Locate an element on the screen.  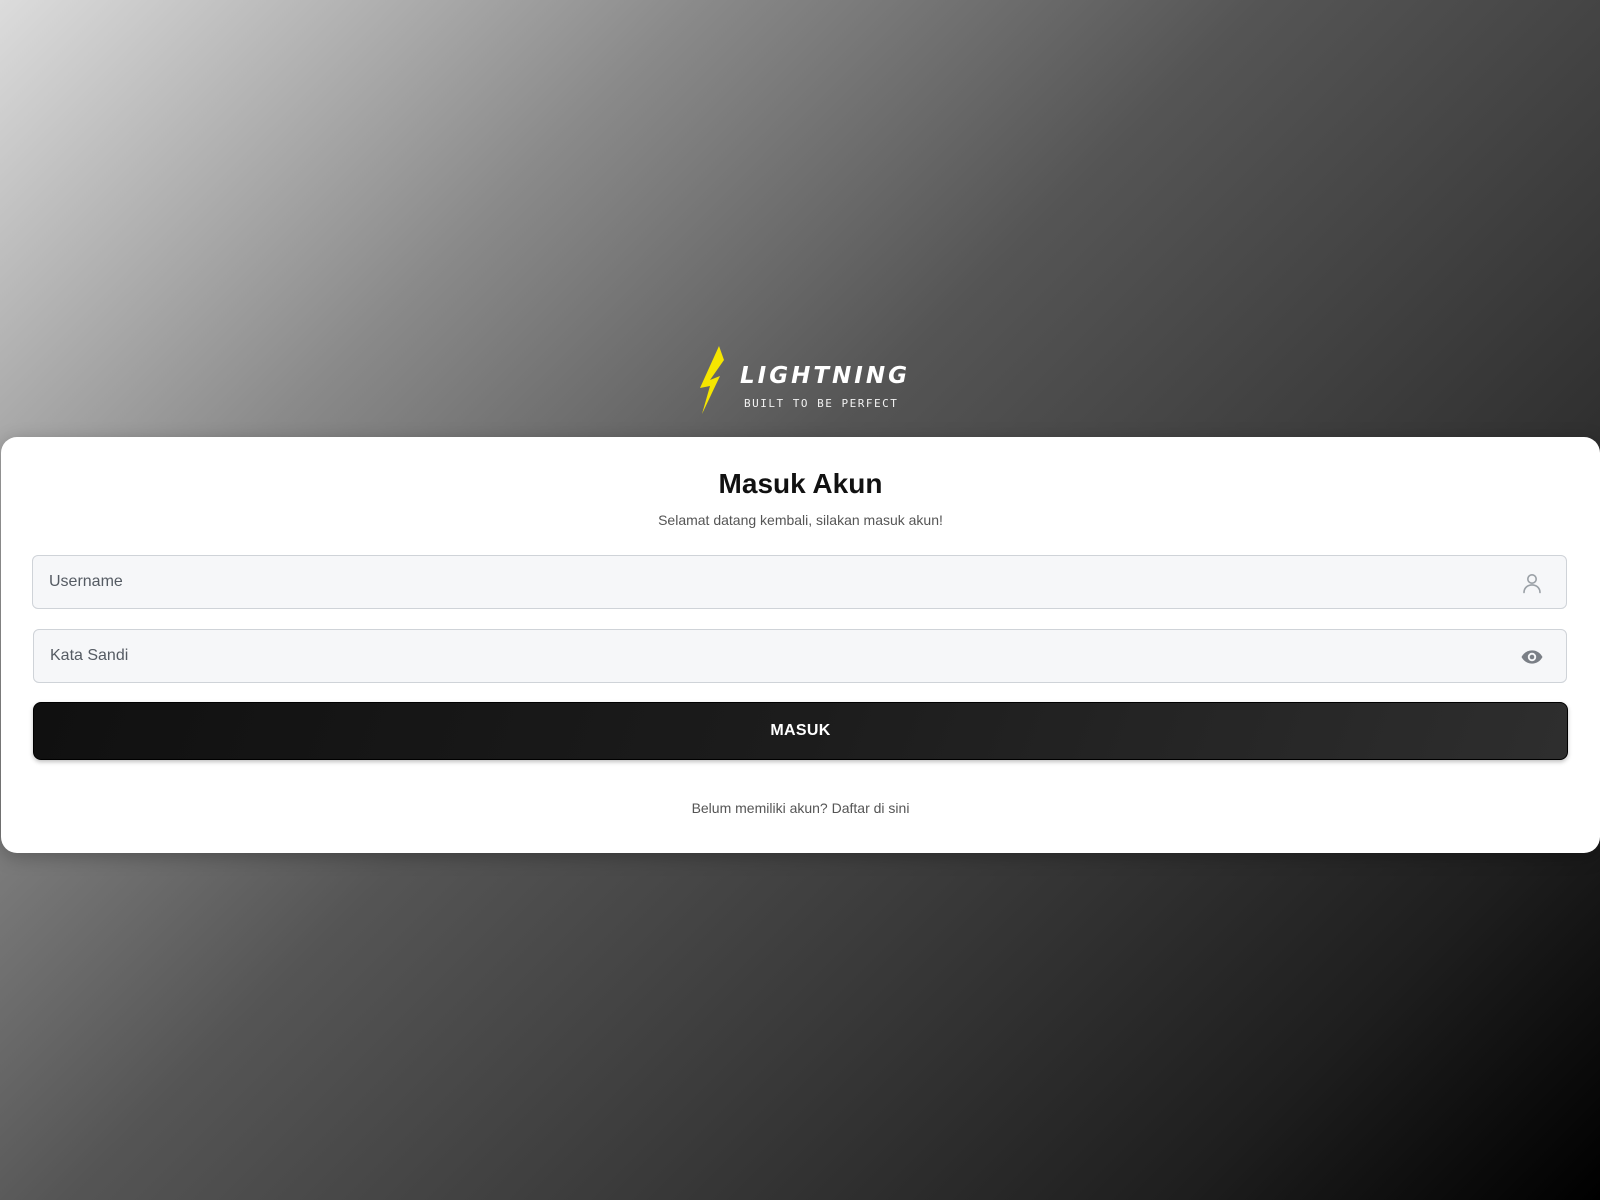
brand-name: LIGHTNING is located at coordinates (825, 376).